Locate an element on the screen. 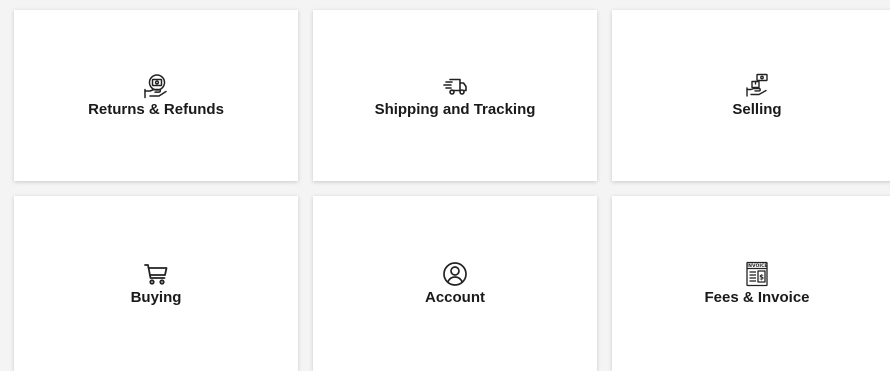 The width and height of the screenshot is (890, 371). topic-label: Selling is located at coordinates (757, 109).